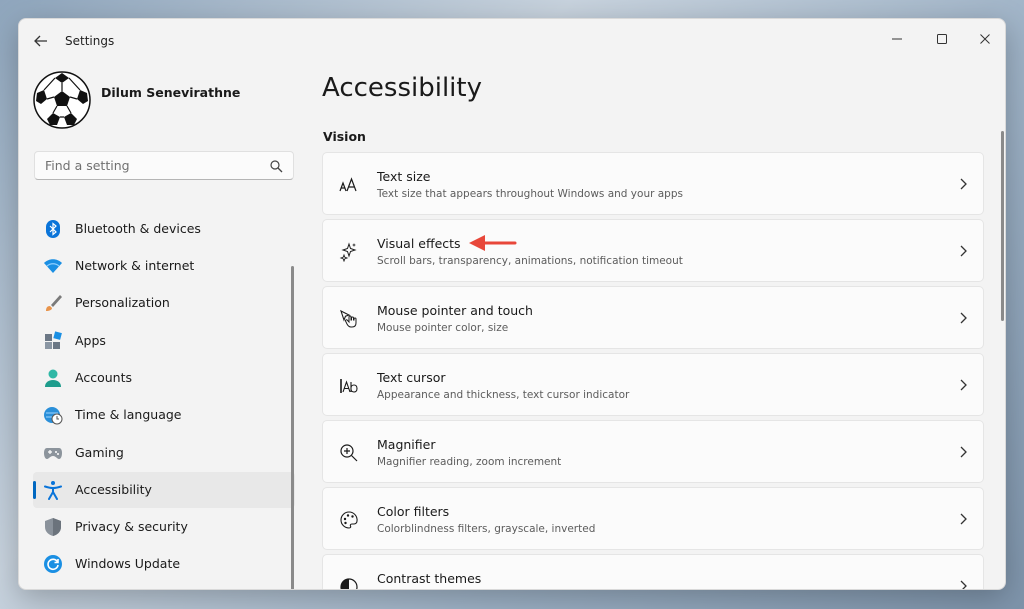  What do you see at coordinates (135, 265) in the screenshot?
I see `sidebar-item-label: Network & internet` at bounding box center [135, 265].